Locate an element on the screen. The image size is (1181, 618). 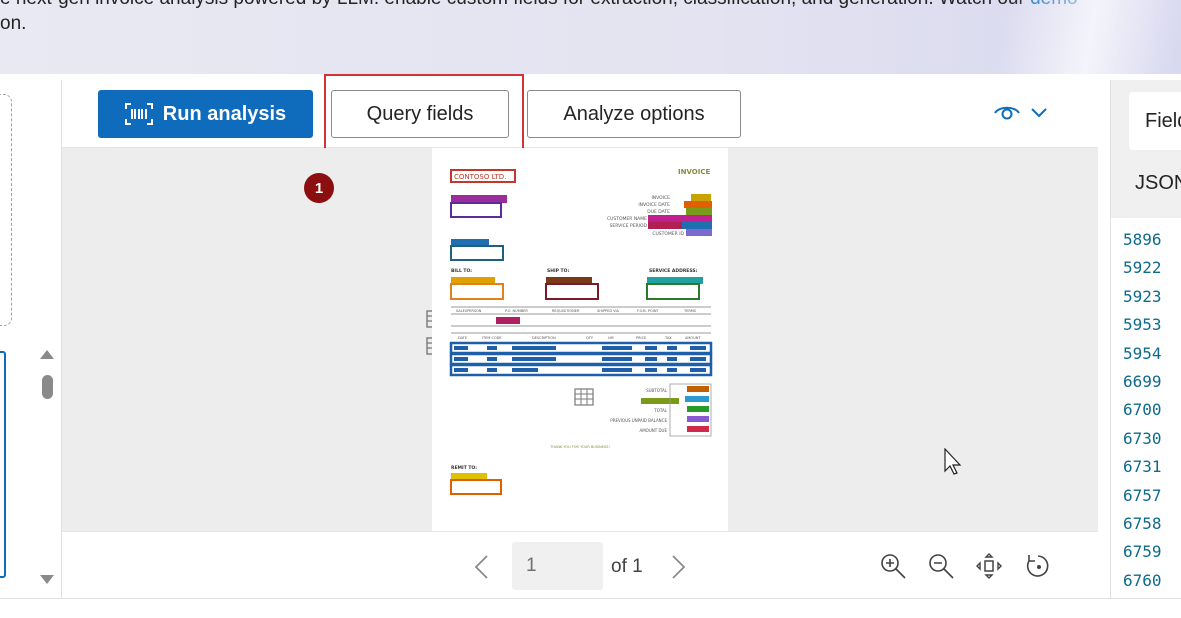
bill-to-label: BILL TO: is located at coordinates (461, 271).